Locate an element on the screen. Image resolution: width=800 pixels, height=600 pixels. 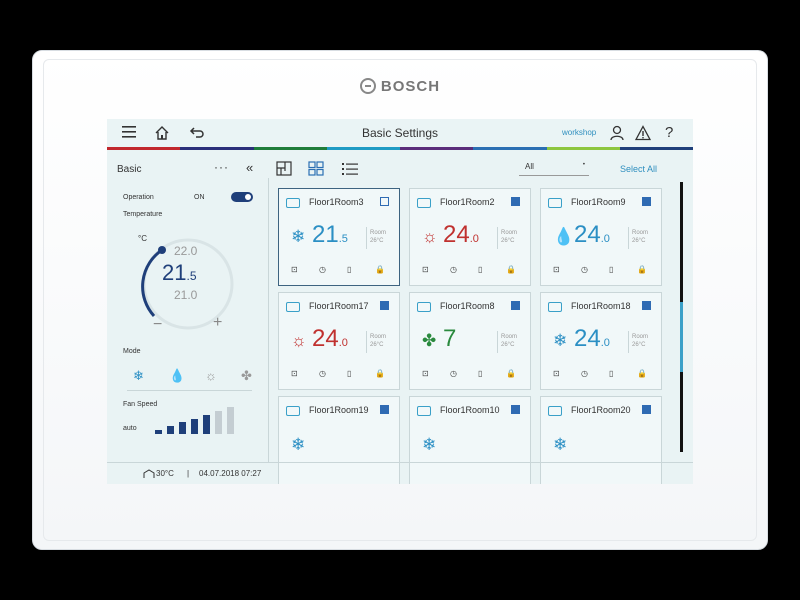
scrollbar-thumb is located at coordinates (681, 337).